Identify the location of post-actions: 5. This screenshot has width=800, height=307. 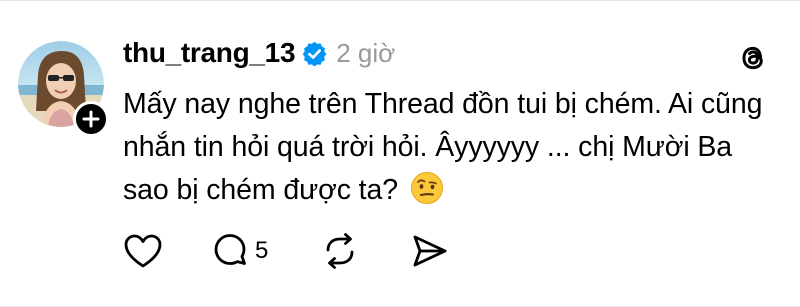
(287, 251).